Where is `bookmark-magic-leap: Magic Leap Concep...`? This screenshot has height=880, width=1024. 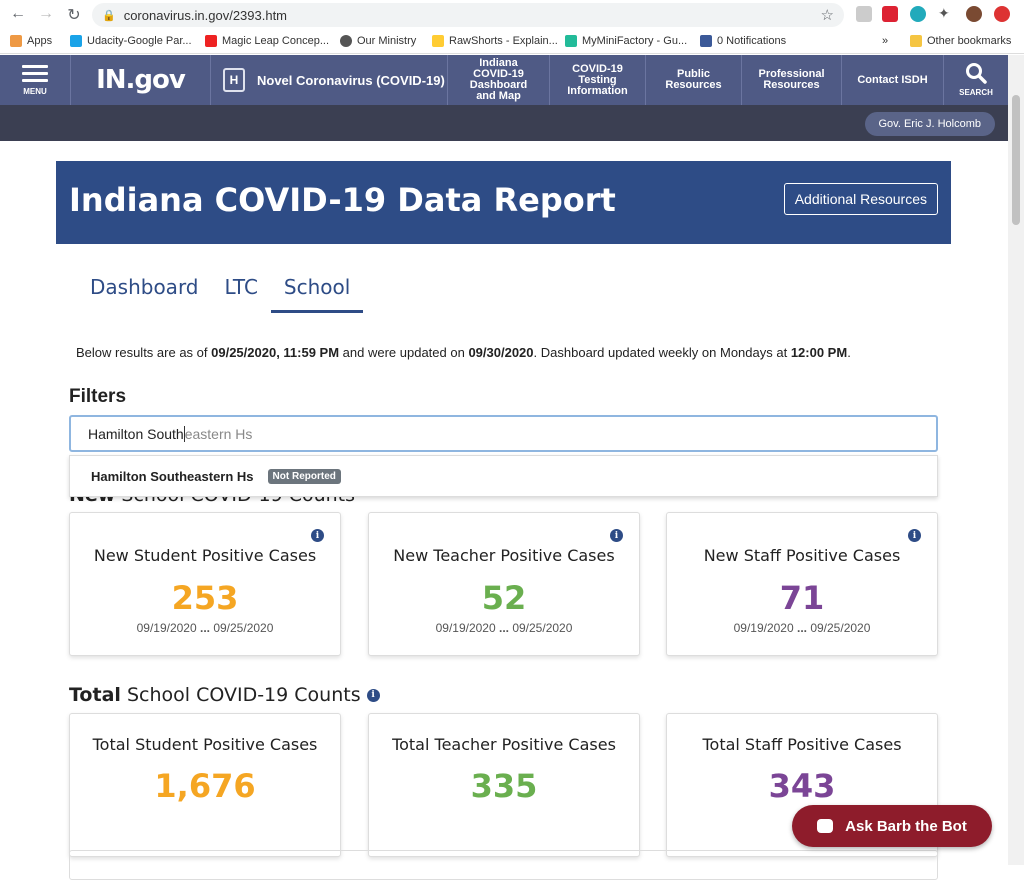
bookmark-magic-leap: Magic Leap Concep... is located at coordinates (267, 41).